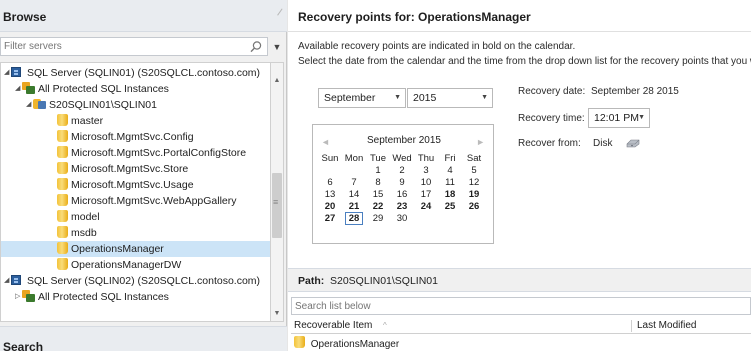  I want to click on calendar-day-label: 19, so click(474, 194).